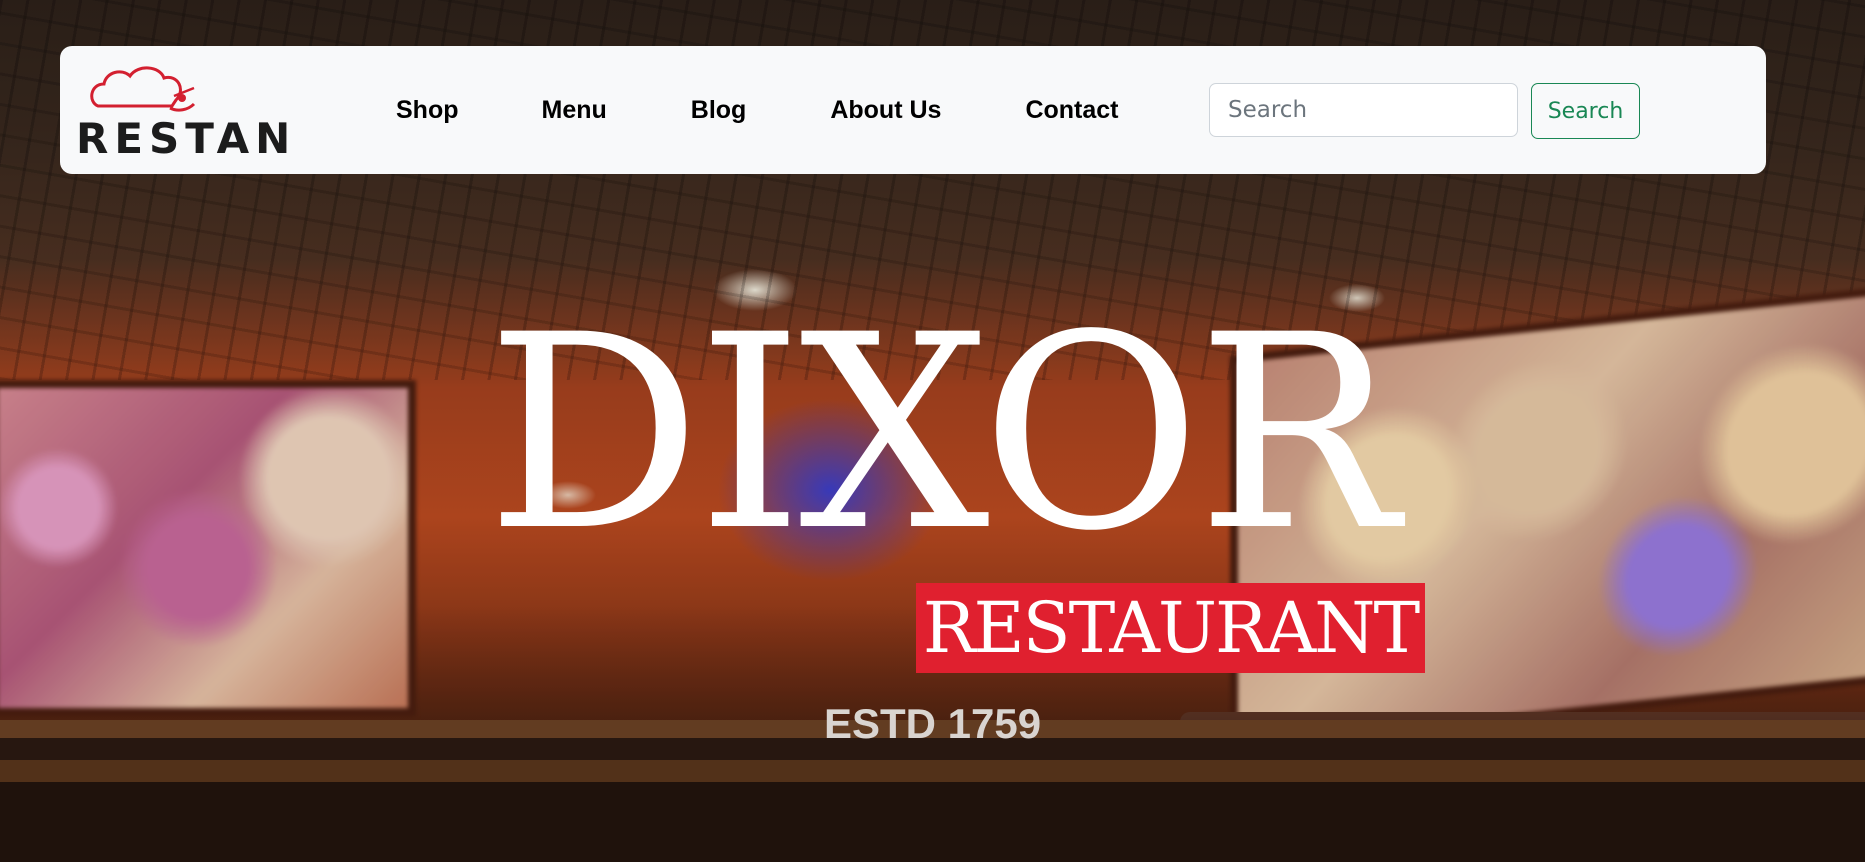  Describe the element at coordinates (932, 723) in the screenshot. I see `hero-established: ESTD 1759` at that location.